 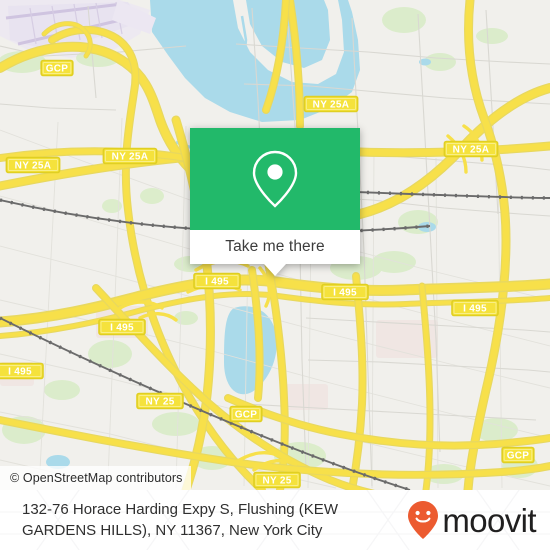 I want to click on popup-header, so click(x=275, y=179).